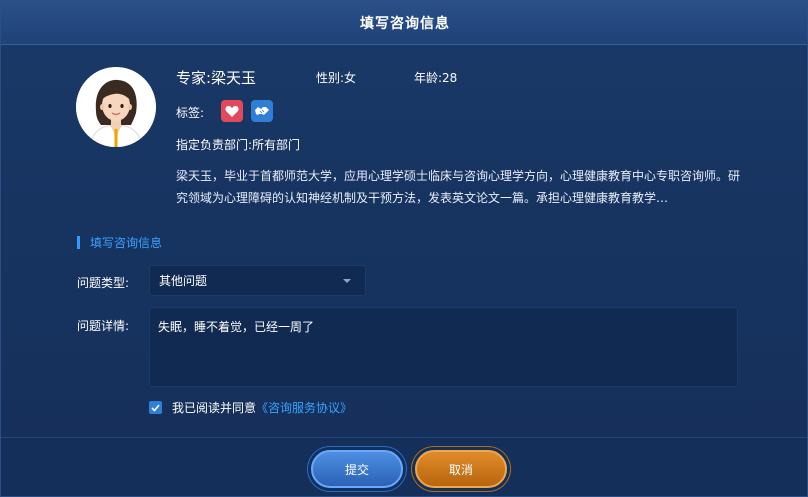 Image resolution: width=808 pixels, height=497 pixels. Describe the element at coordinates (347, 281) in the screenshot. I see `chevron-down-icon` at that location.